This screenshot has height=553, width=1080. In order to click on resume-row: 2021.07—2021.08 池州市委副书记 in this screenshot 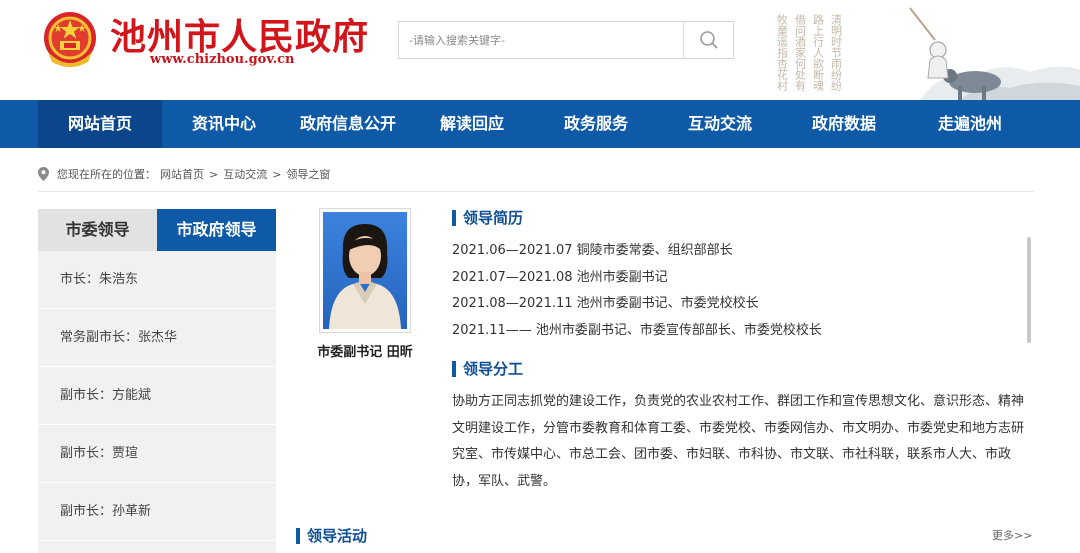, I will do `click(560, 277)`.